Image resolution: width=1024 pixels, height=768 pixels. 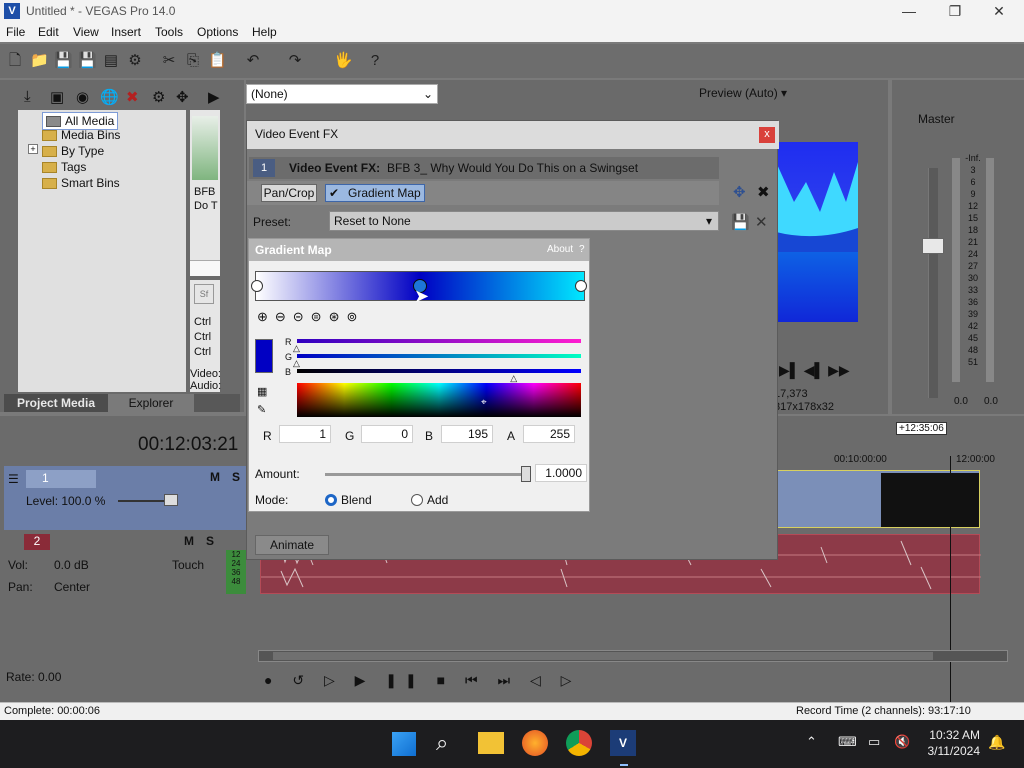 What do you see at coordinates (902, 742) in the screenshot?
I see `volume-muted-icon: 🔇` at bounding box center [902, 742].